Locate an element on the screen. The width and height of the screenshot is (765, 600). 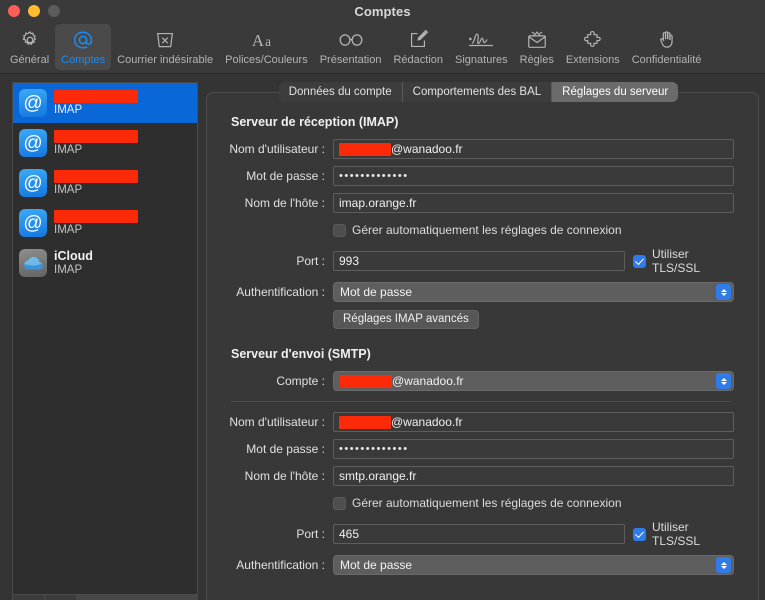
outgoing-tls-checkbox: Utiliser TLS/SSL is located at coordinates (683, 534).